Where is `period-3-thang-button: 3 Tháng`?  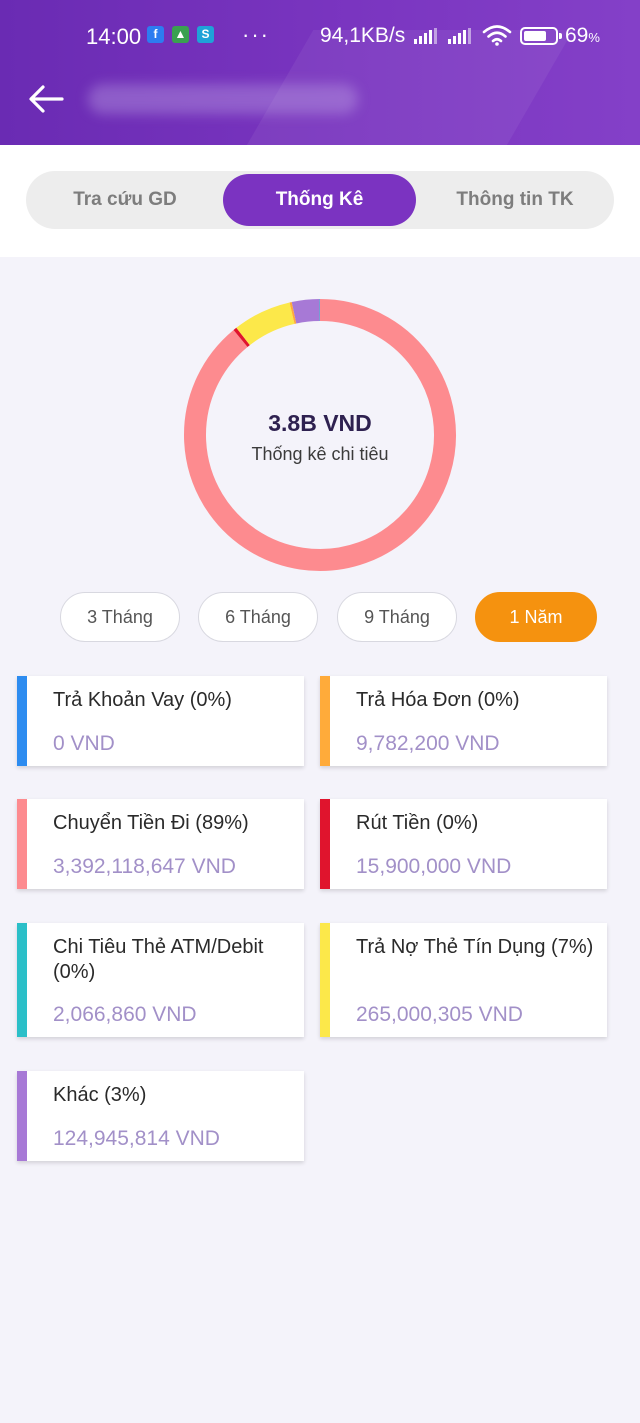 period-3-thang-button: 3 Tháng is located at coordinates (120, 617).